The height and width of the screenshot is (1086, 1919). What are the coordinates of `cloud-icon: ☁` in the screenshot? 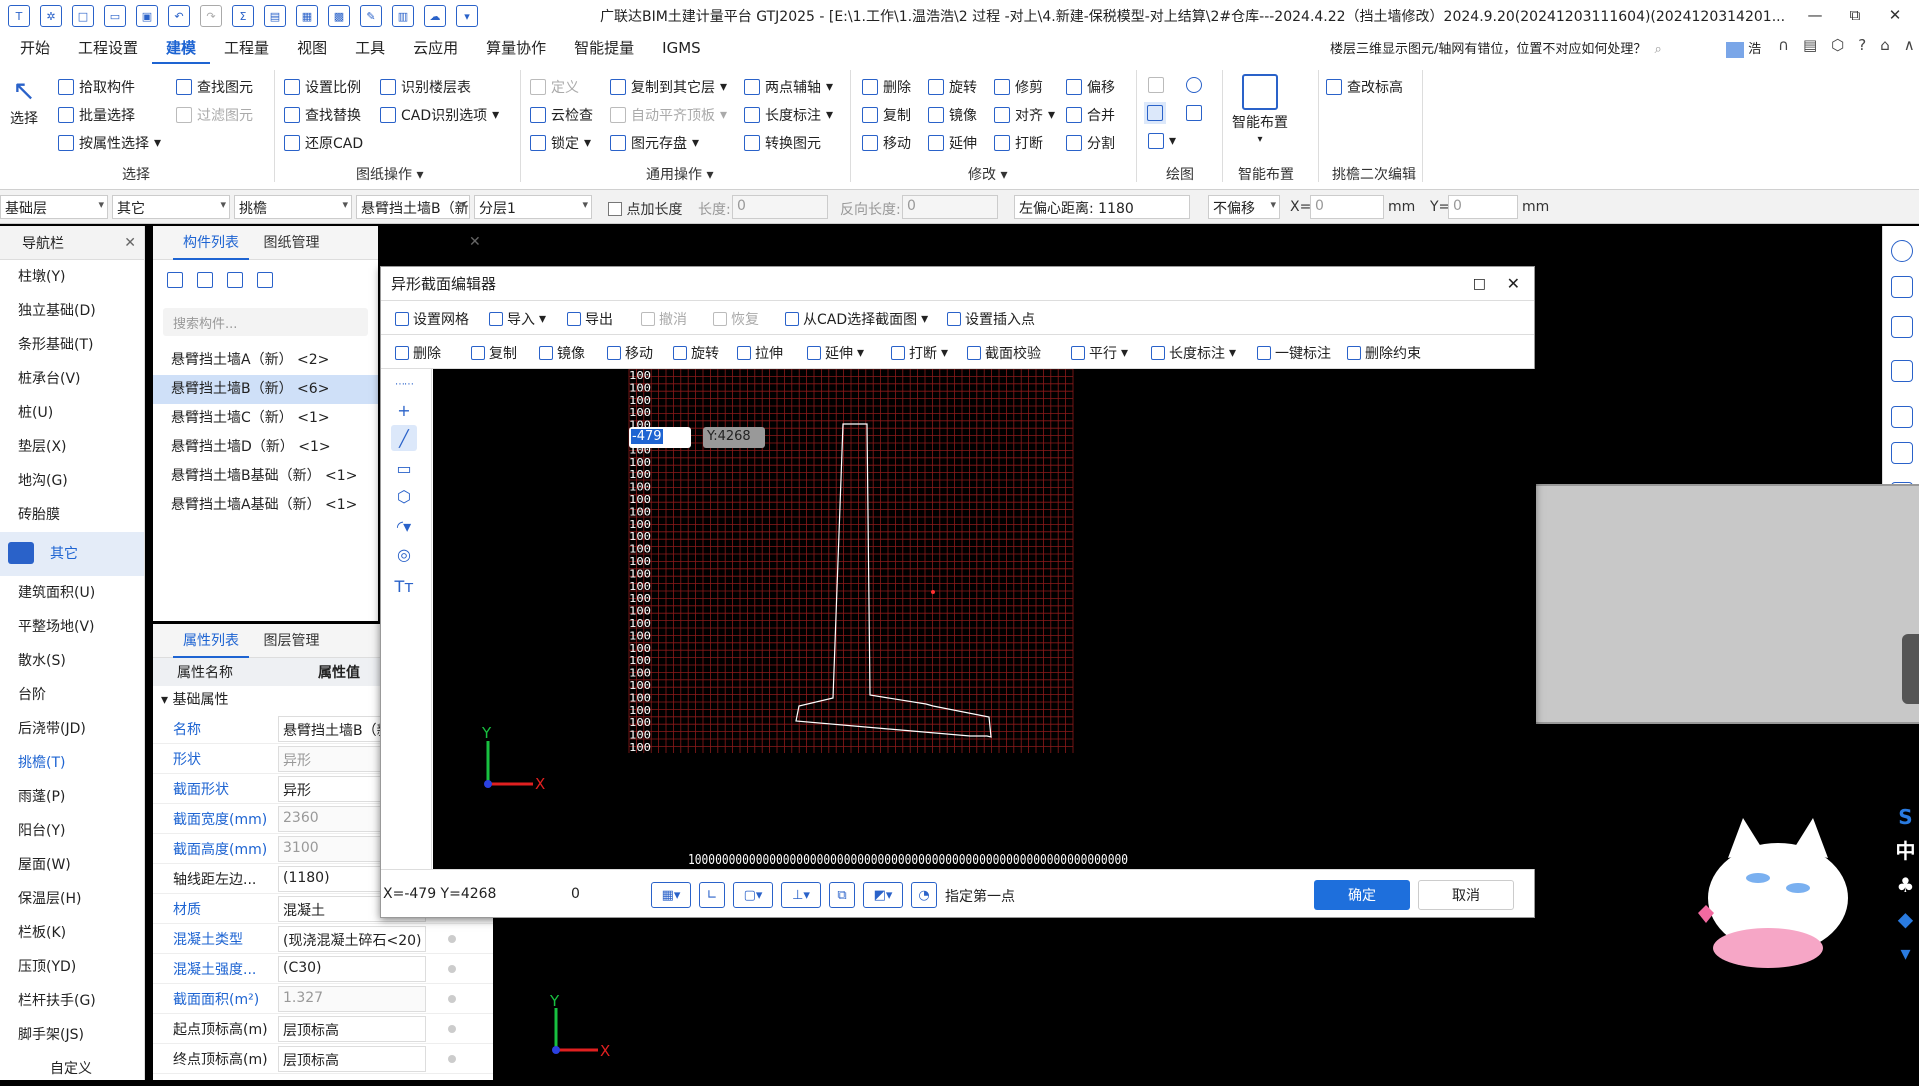 It's located at (435, 16).